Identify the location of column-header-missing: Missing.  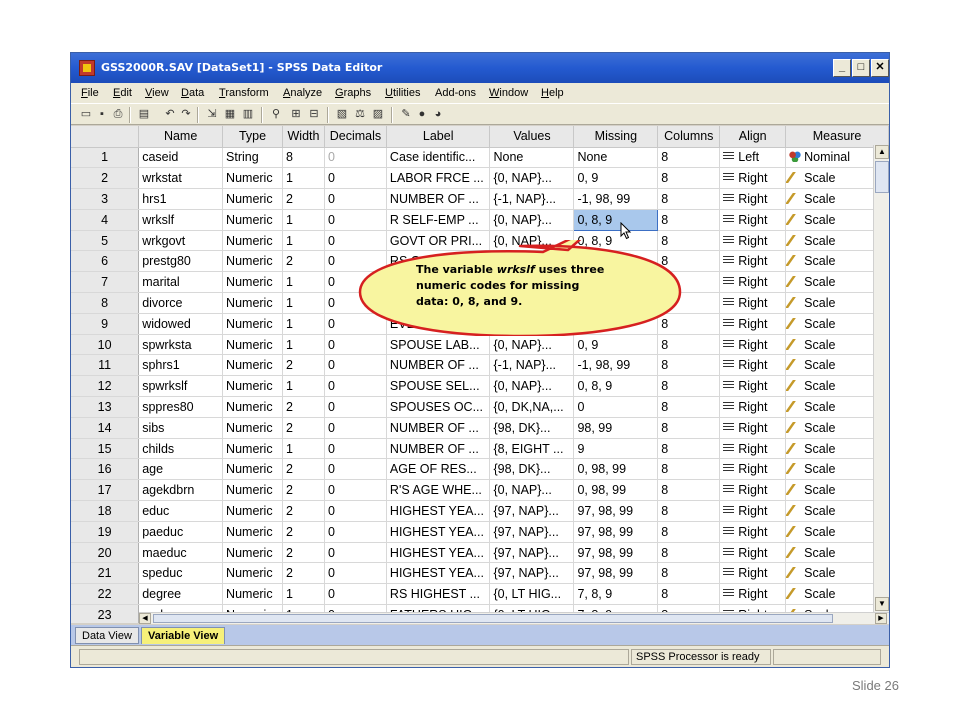
(616, 137).